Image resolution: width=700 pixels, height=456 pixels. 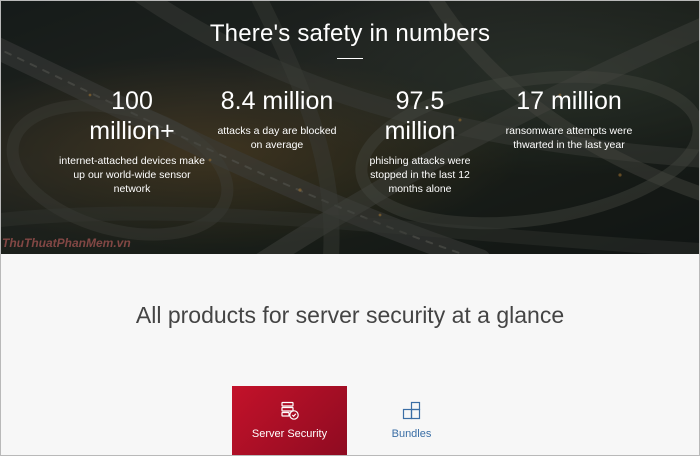 I want to click on stat-number: 8.4 million, so click(x=277, y=101).